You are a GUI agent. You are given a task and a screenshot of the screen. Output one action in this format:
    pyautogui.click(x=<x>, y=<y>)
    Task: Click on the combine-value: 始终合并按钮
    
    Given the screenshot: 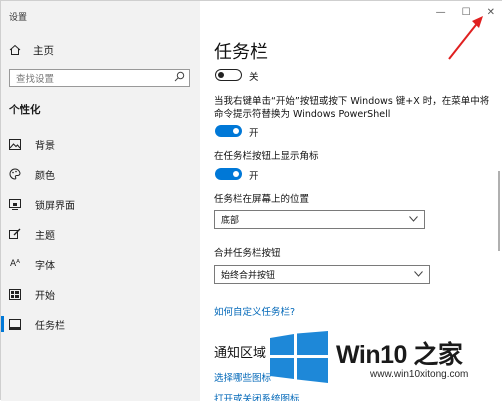 What is the action you would take?
    pyautogui.click(x=248, y=276)
    